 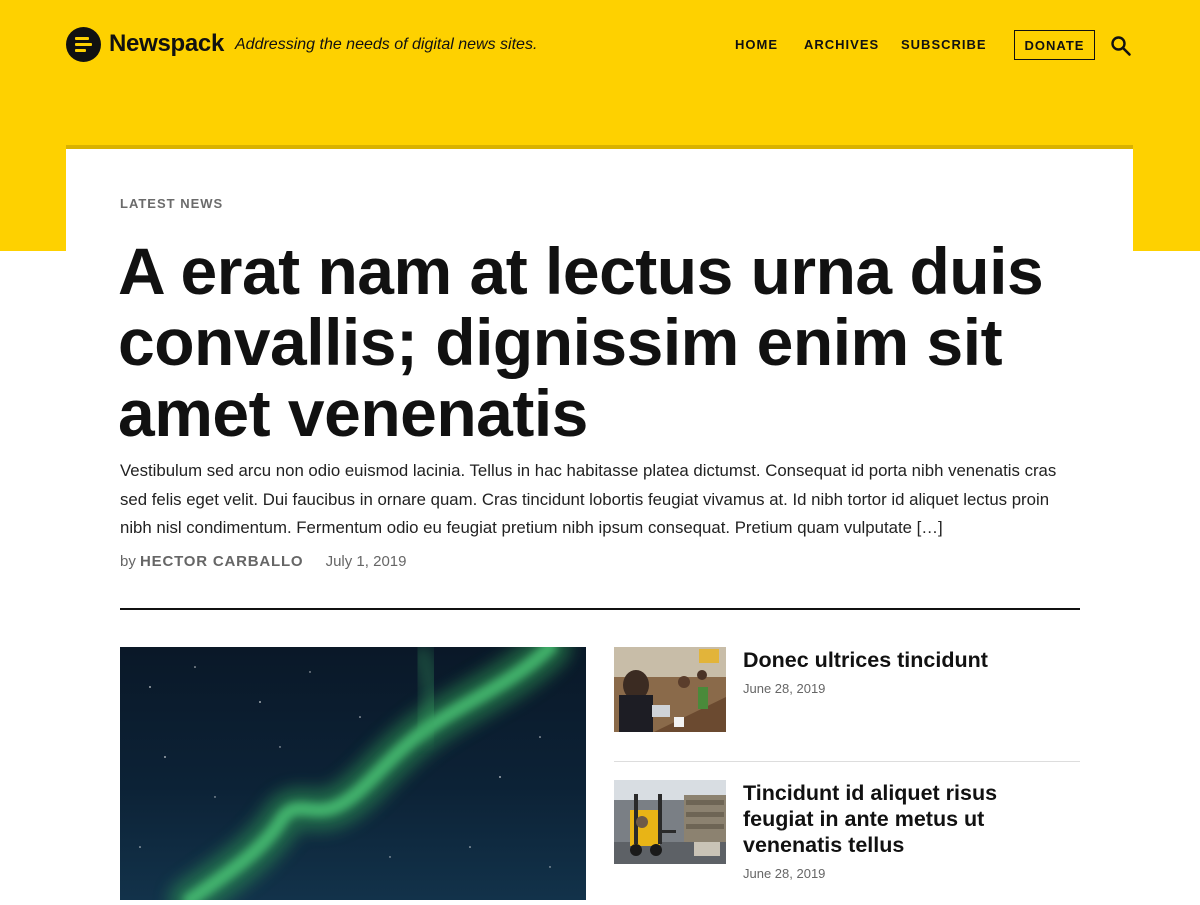 I want to click on aurora-illustration, so click(x=355, y=773).